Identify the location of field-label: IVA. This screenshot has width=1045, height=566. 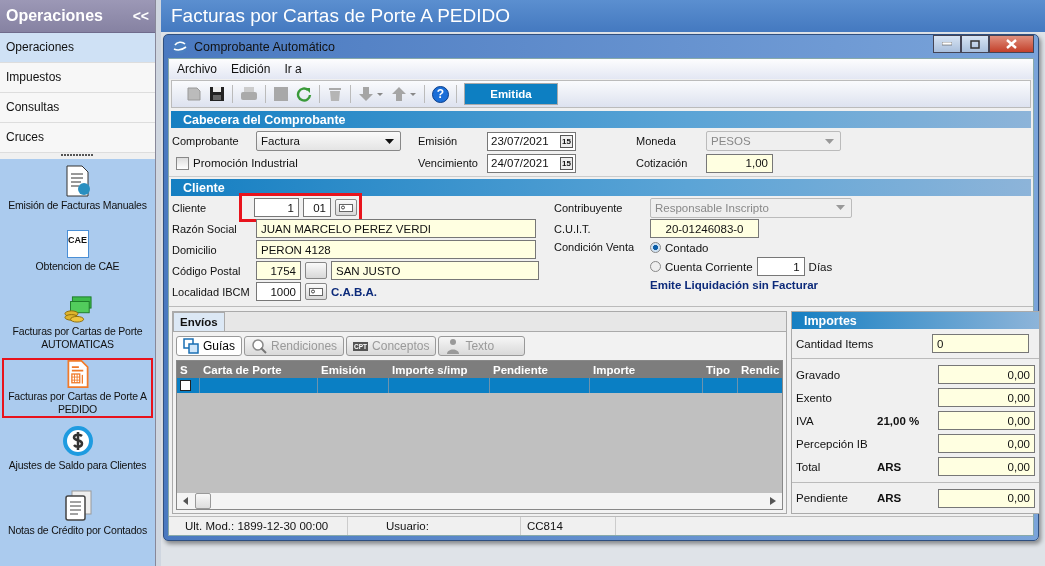
(805, 420).